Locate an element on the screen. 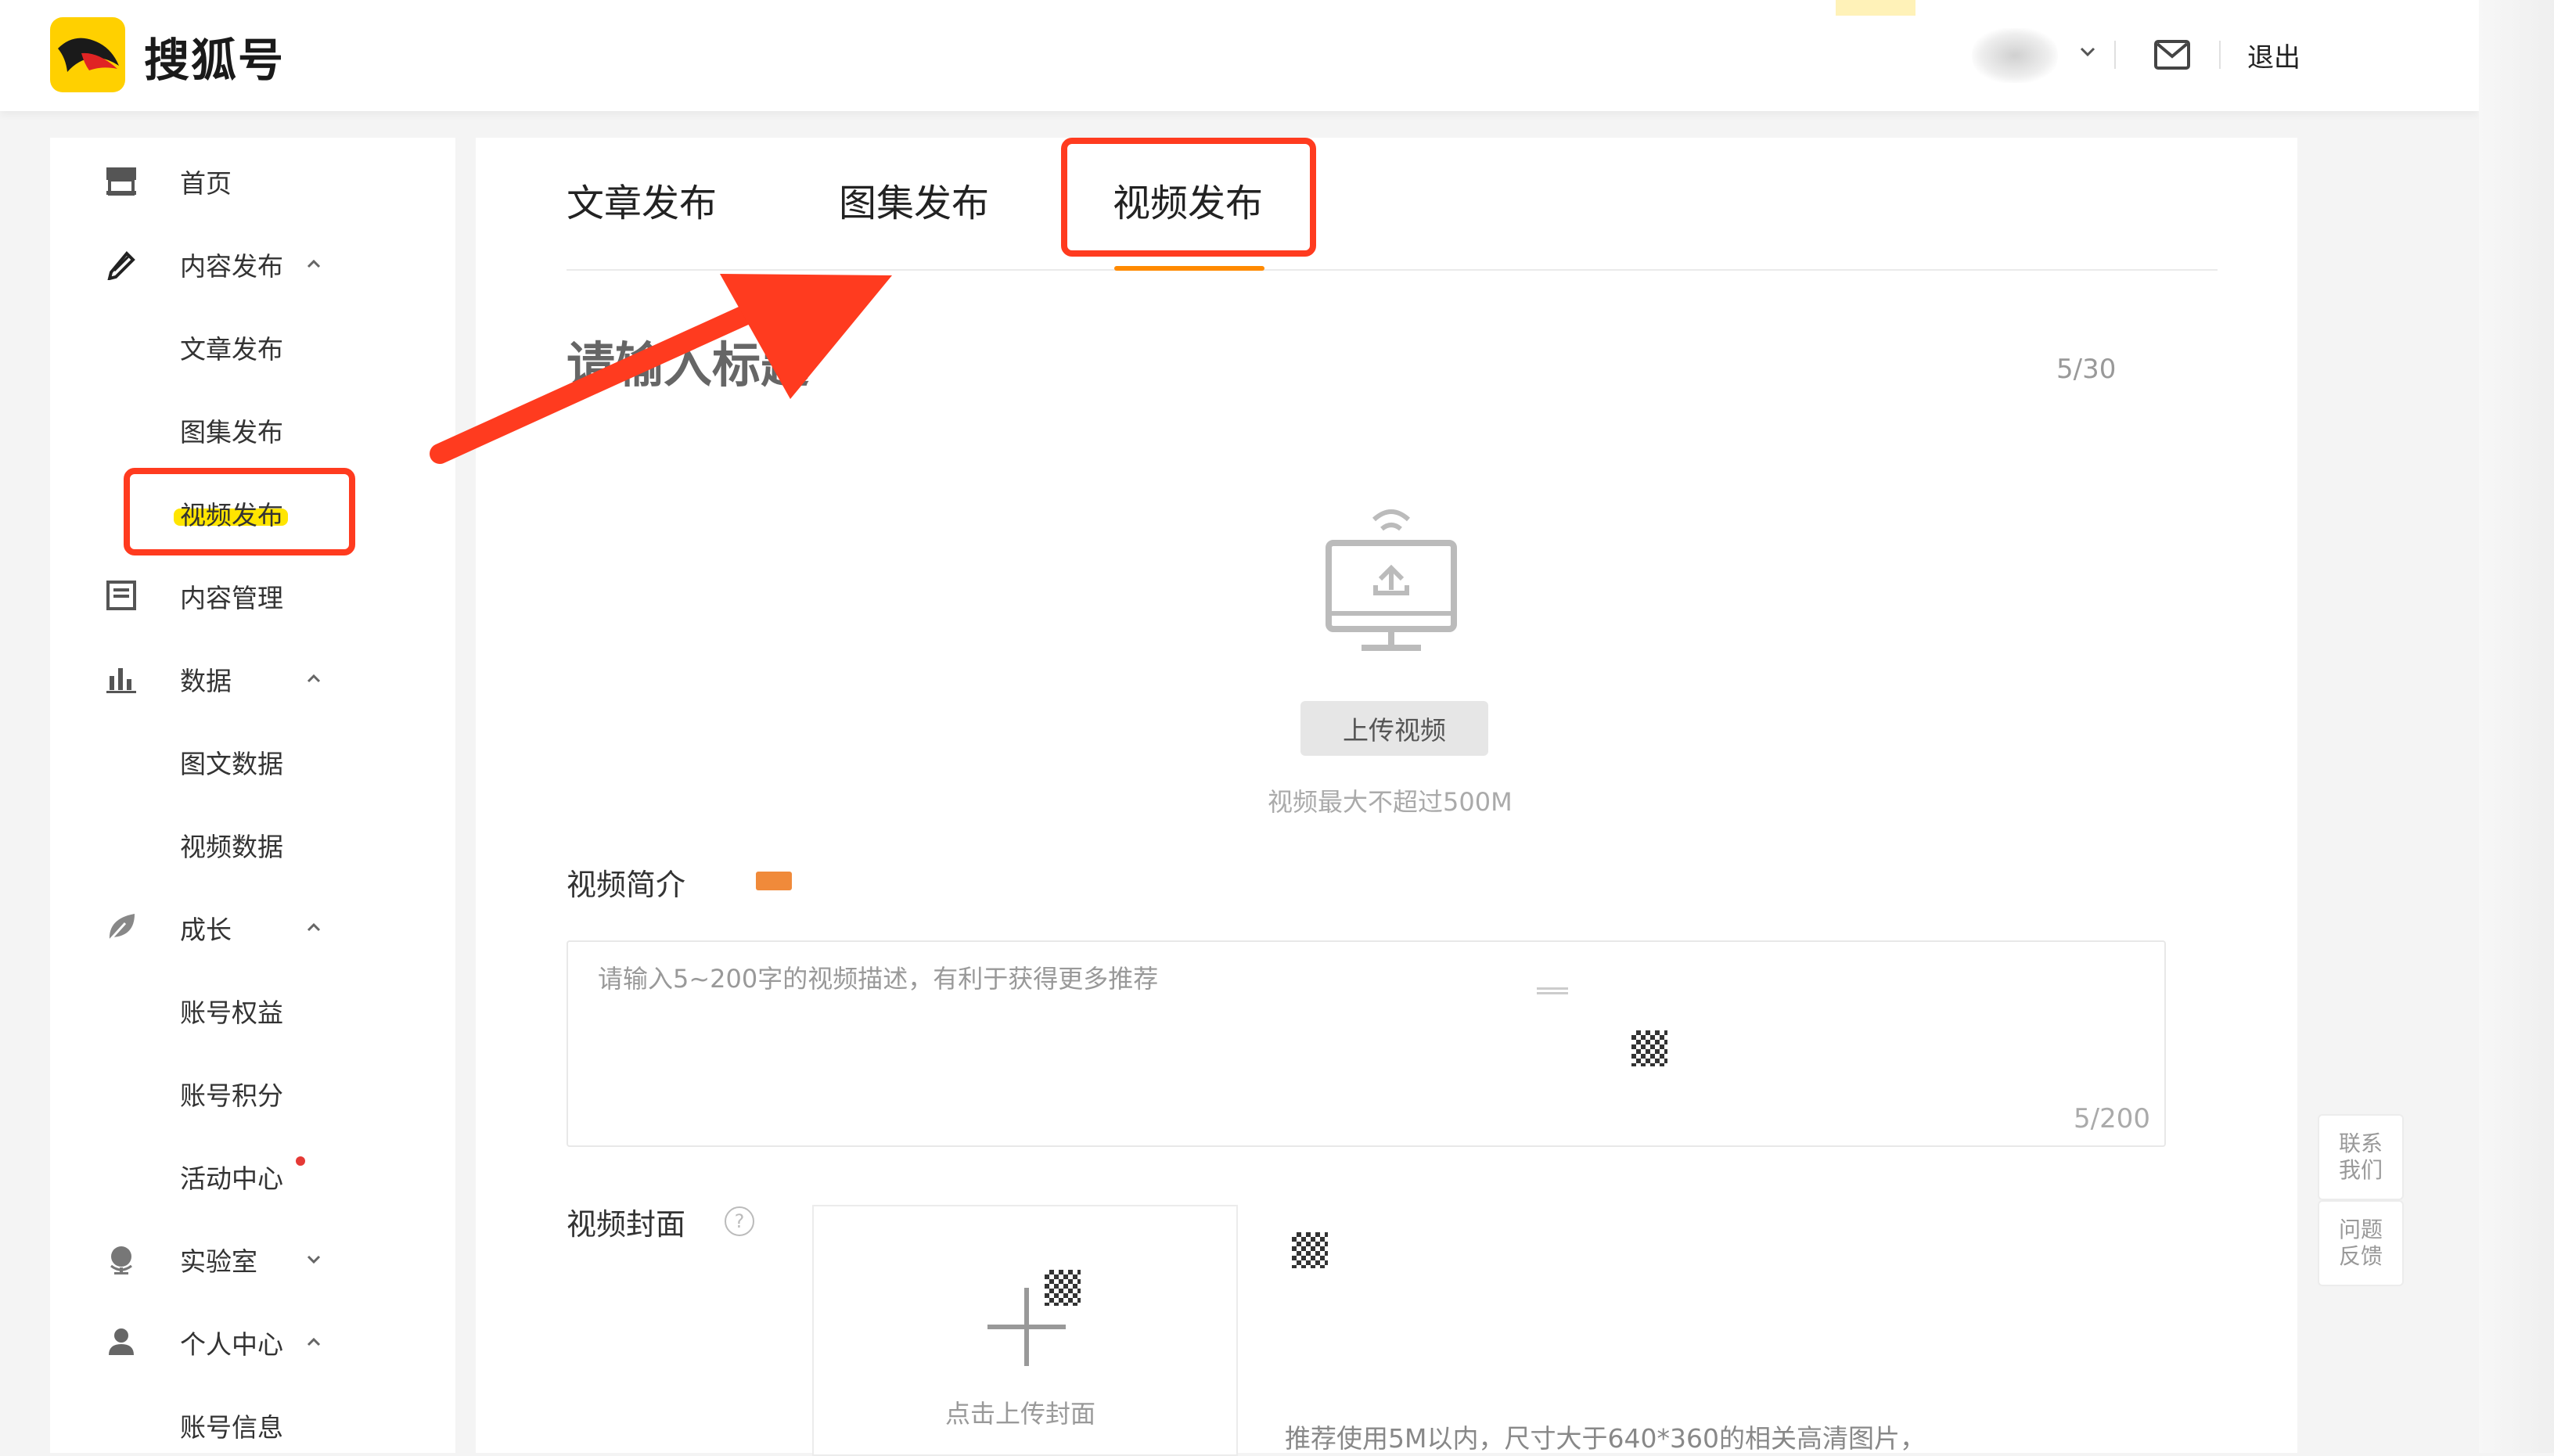 Image resolution: width=2554 pixels, height=1456 pixels. cover-label: 视频封面 is located at coordinates (626, 1224).